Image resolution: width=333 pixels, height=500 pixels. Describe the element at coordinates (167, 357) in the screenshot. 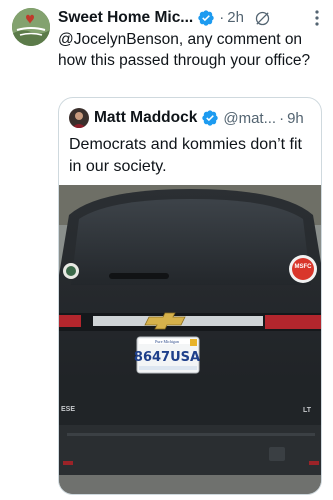

I see `plate-number: 8647USA` at that location.